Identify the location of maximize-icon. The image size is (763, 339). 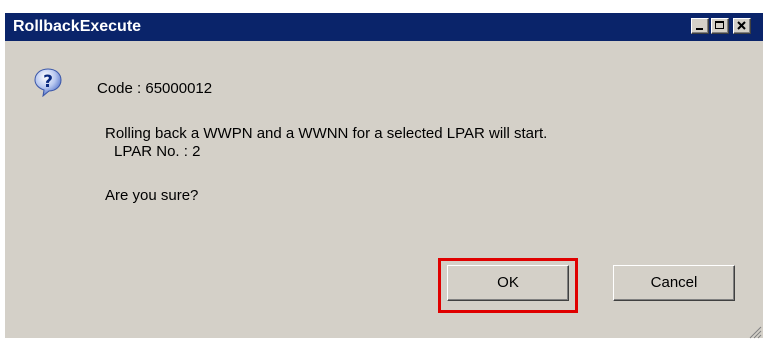
(719, 25).